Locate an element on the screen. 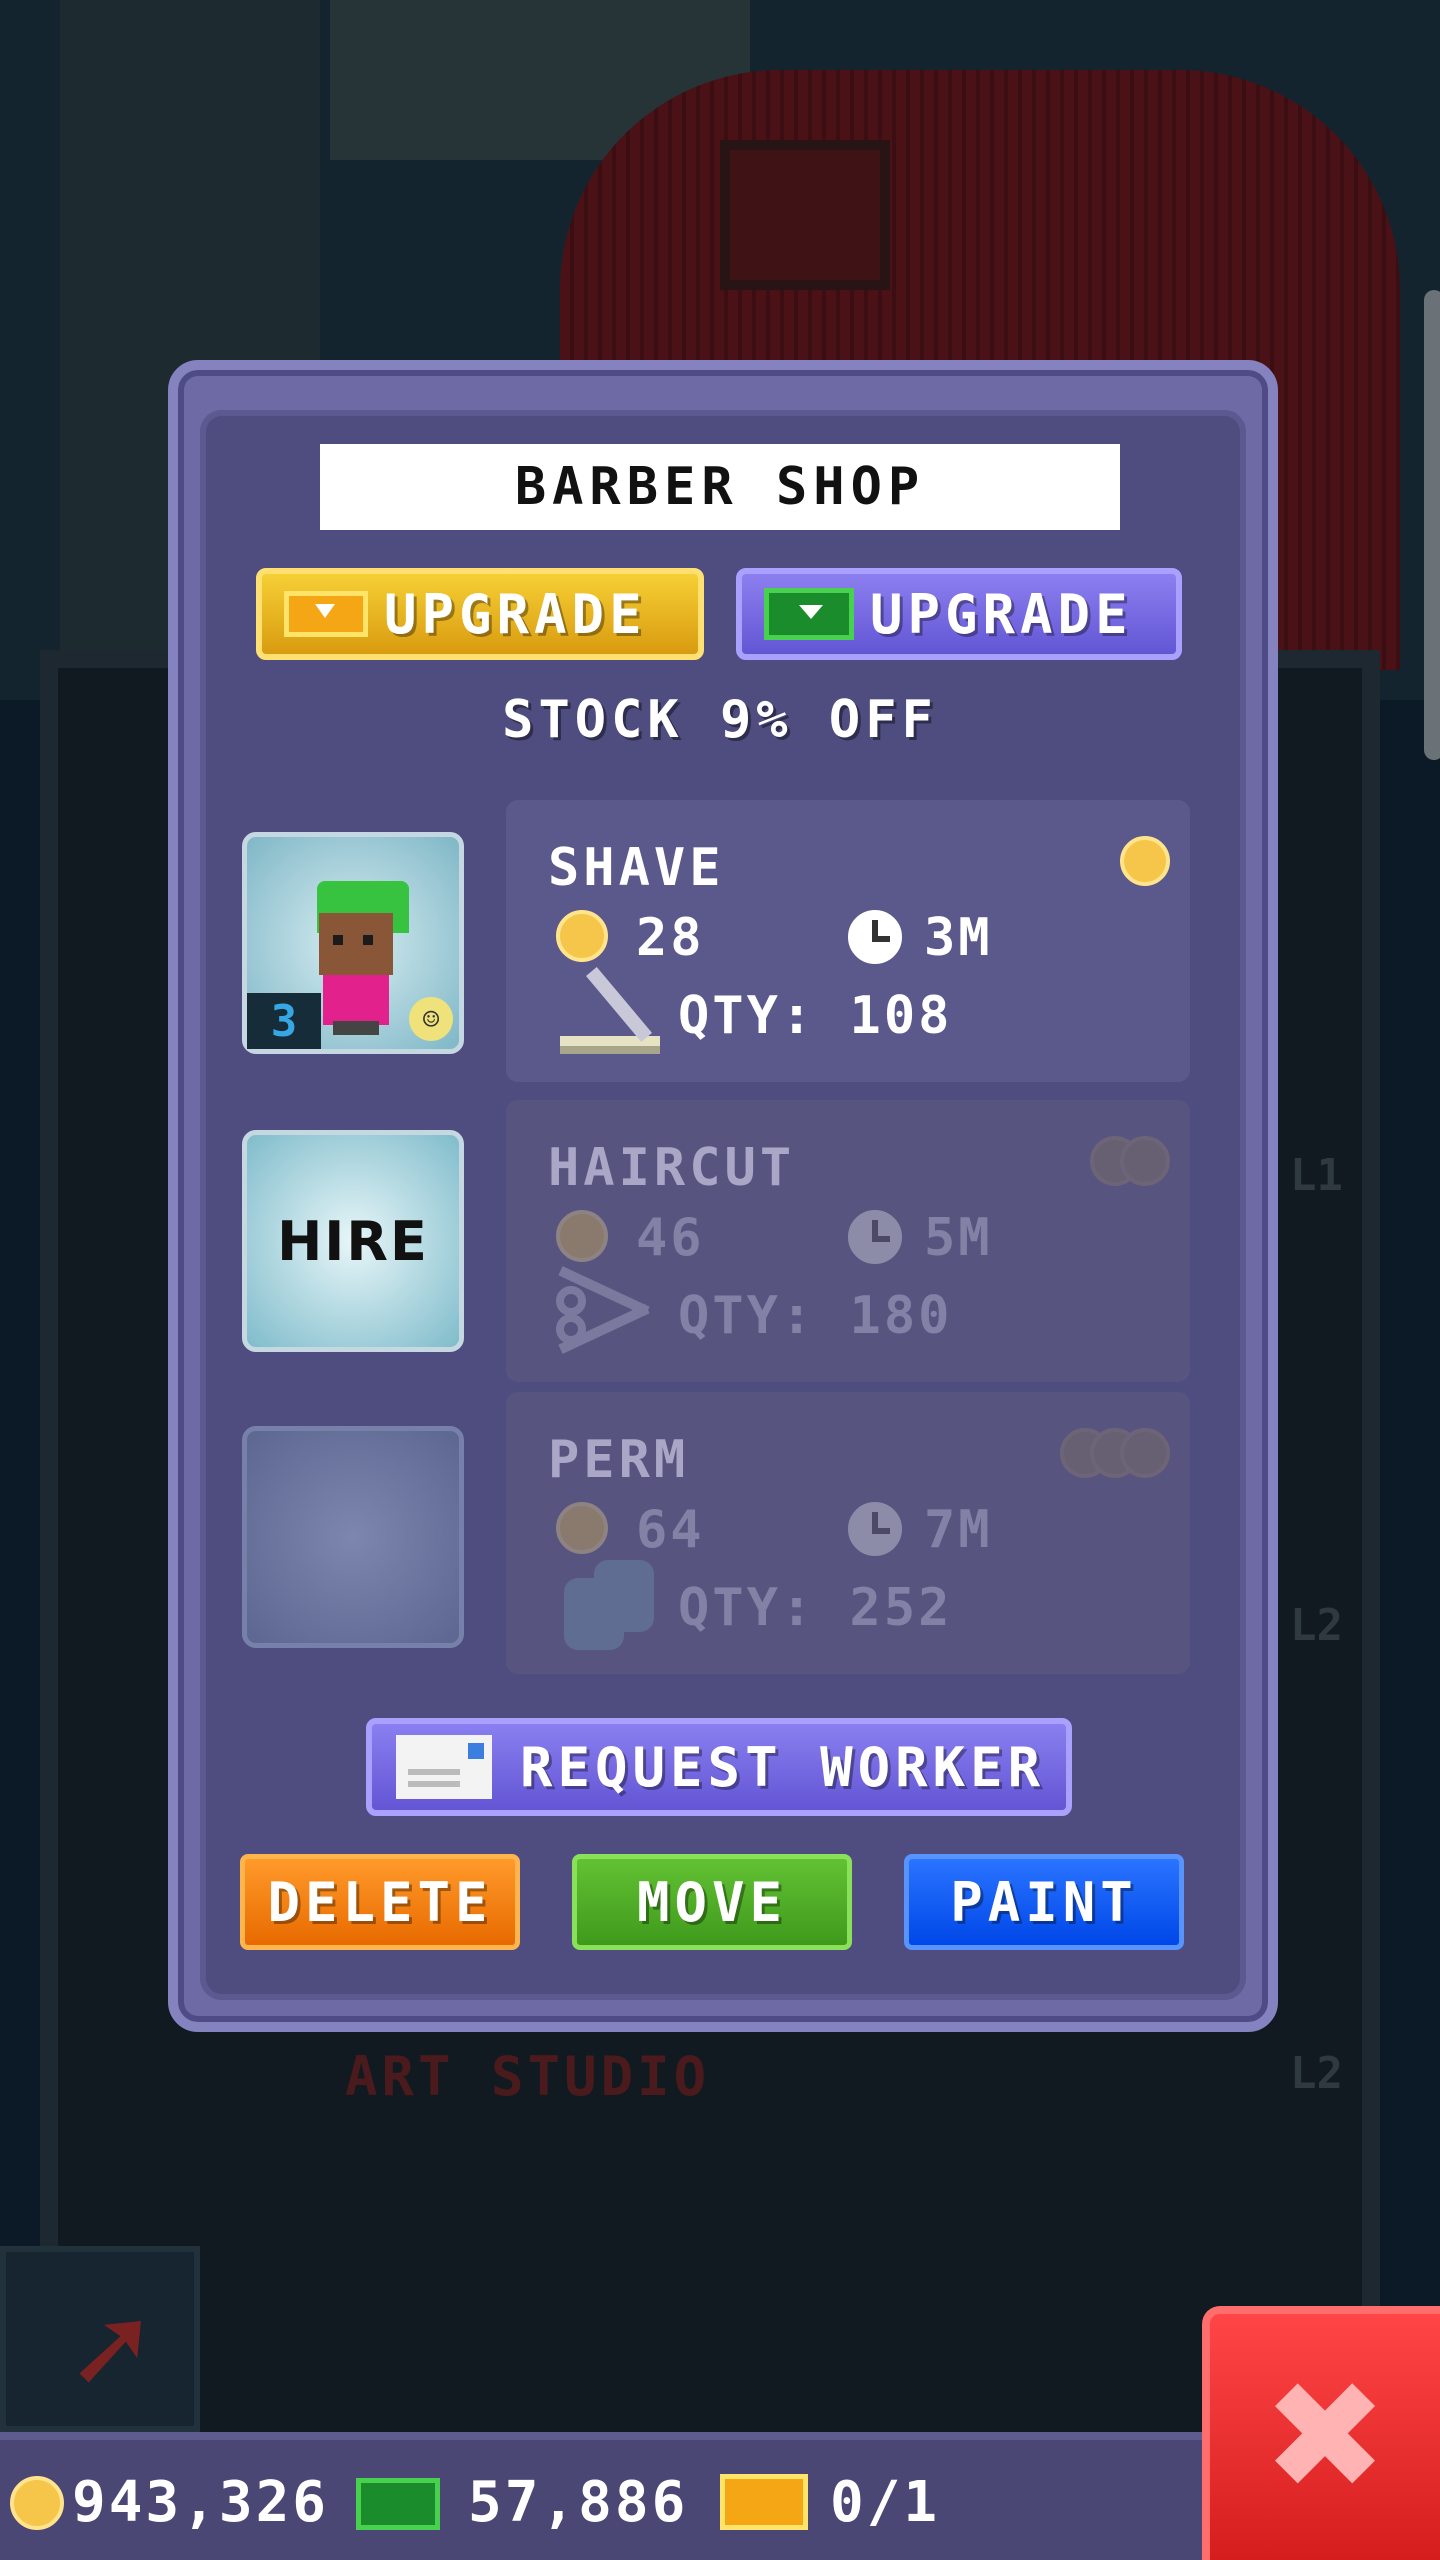 This screenshot has width=1440, height=2560. upgrade-with-coins-button: UPGRADE is located at coordinates (480, 614).